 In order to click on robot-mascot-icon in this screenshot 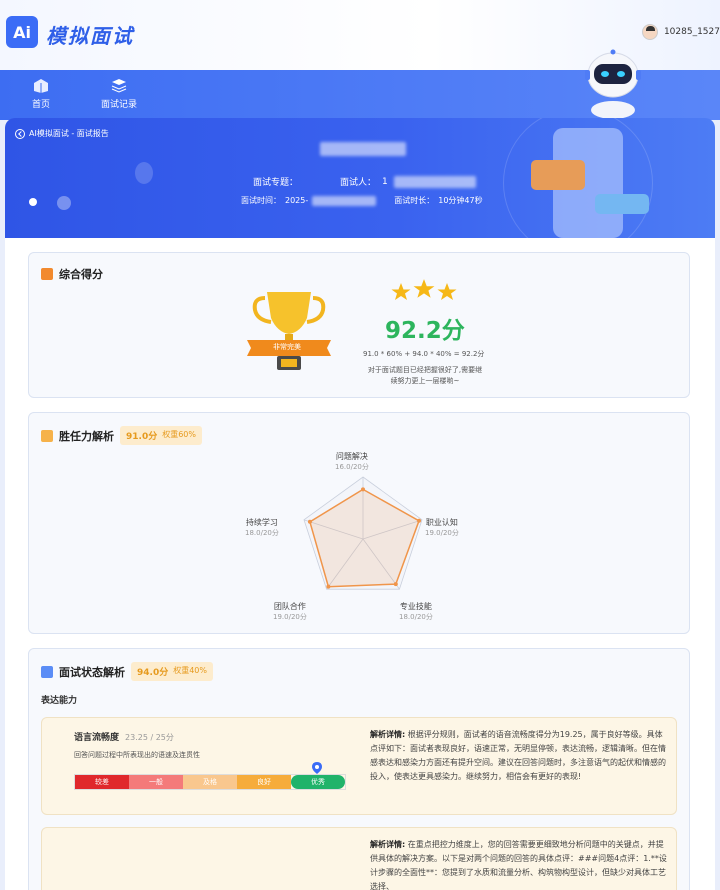, I will do `click(613, 83)`.